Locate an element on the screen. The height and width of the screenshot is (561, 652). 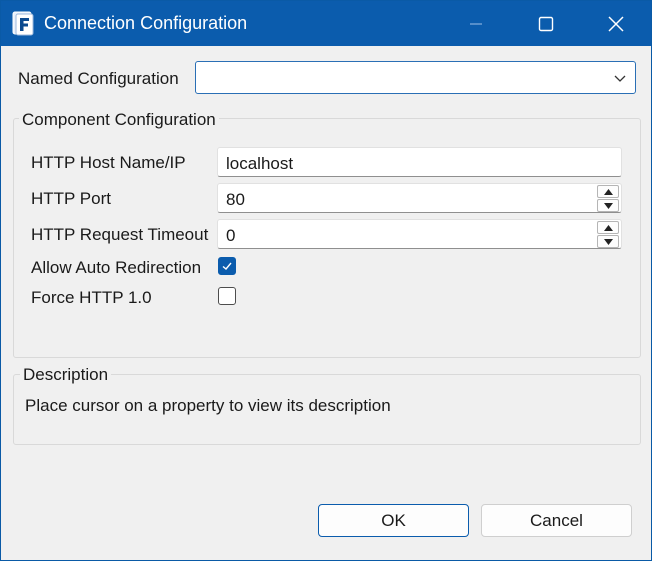
port-input: 80 is located at coordinates (419, 198).